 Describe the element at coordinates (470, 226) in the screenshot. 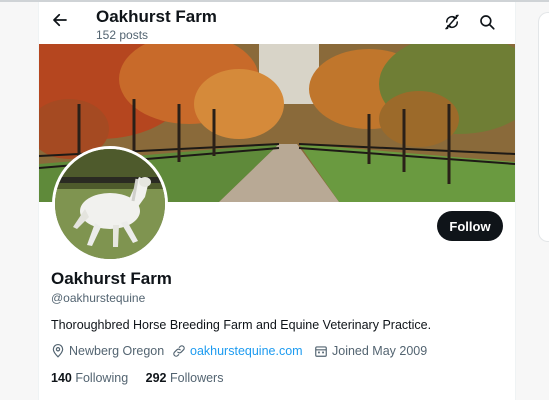

I see `follow-button: Follow` at that location.